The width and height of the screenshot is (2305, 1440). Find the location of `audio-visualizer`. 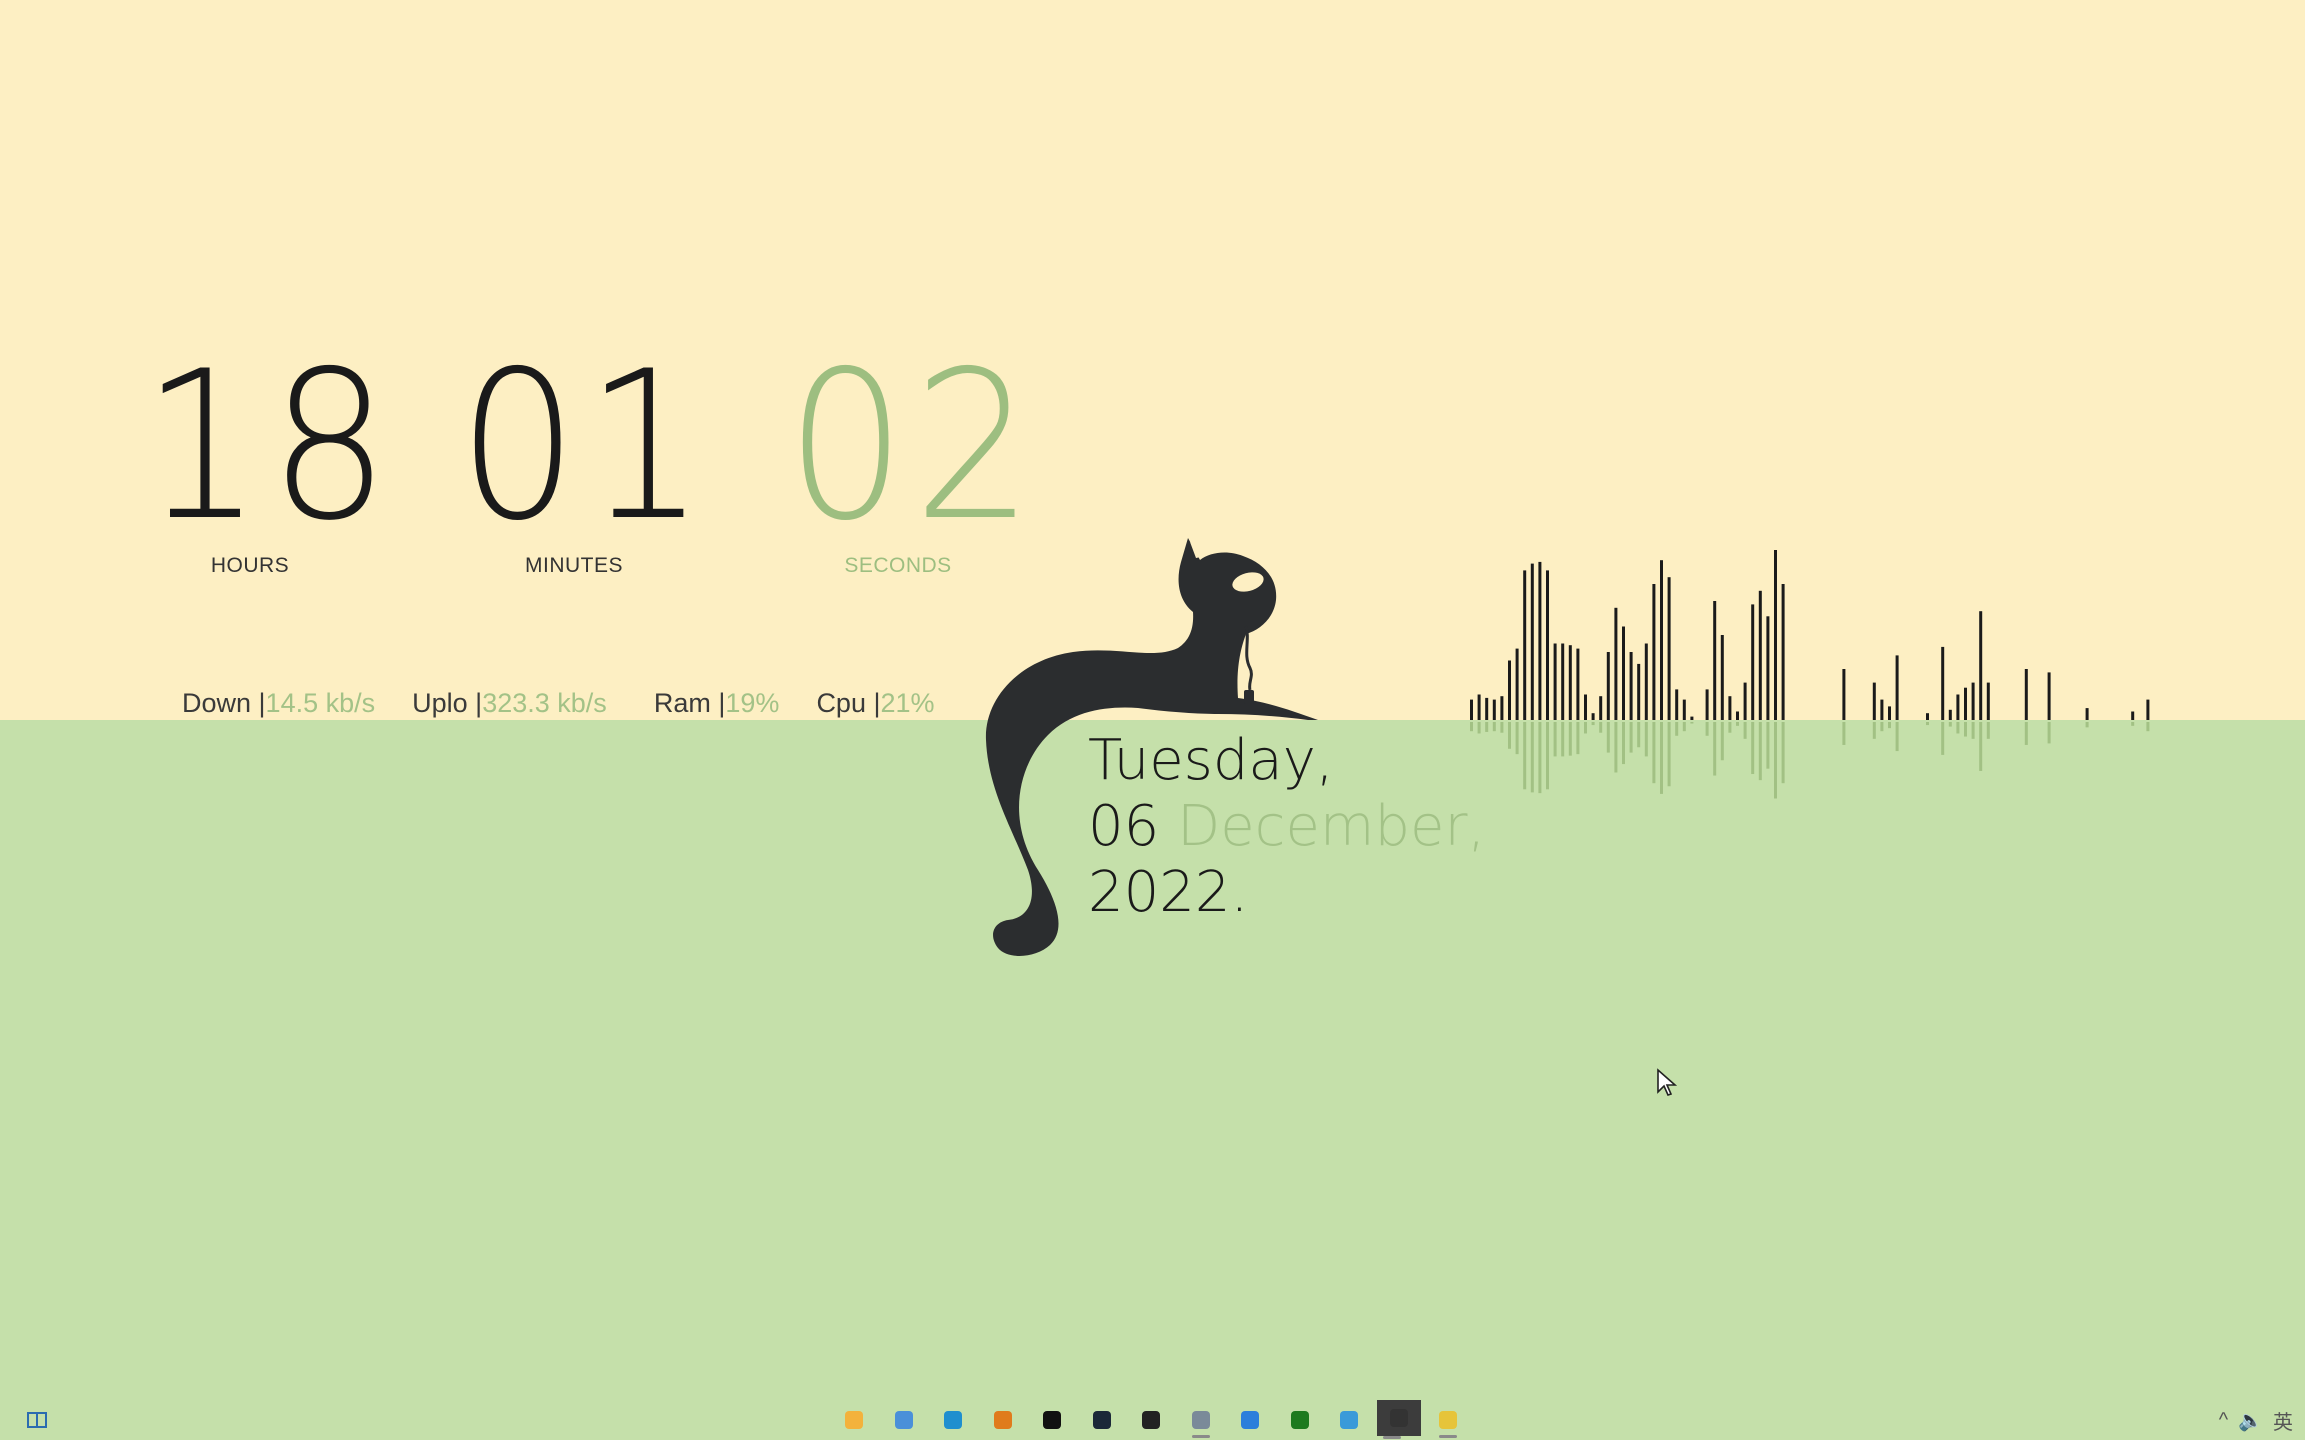

audio-visualizer is located at coordinates (1810, 674).